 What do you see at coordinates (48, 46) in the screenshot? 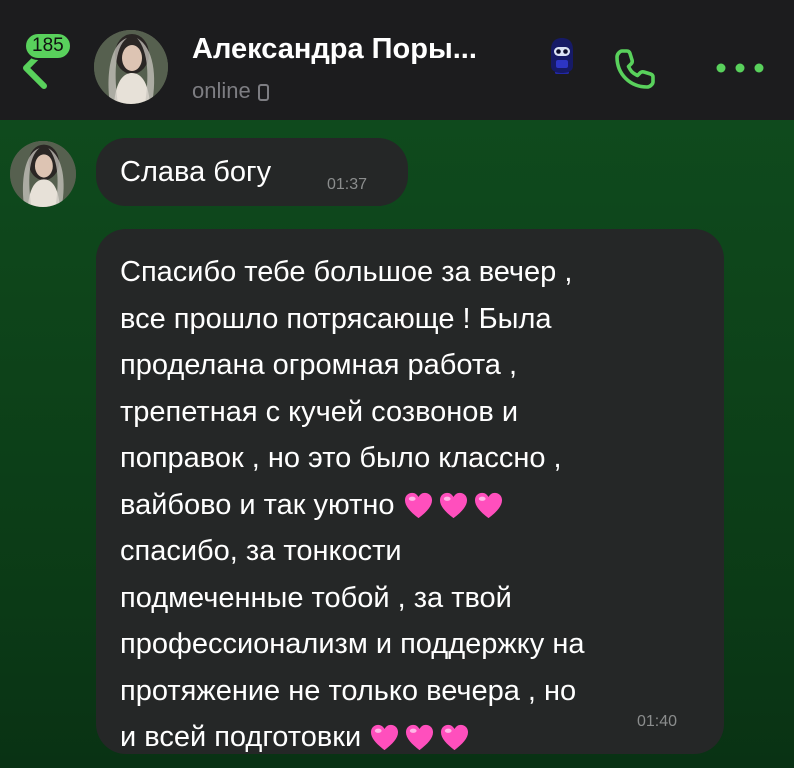
I see `unread-count-badge: 185` at bounding box center [48, 46].